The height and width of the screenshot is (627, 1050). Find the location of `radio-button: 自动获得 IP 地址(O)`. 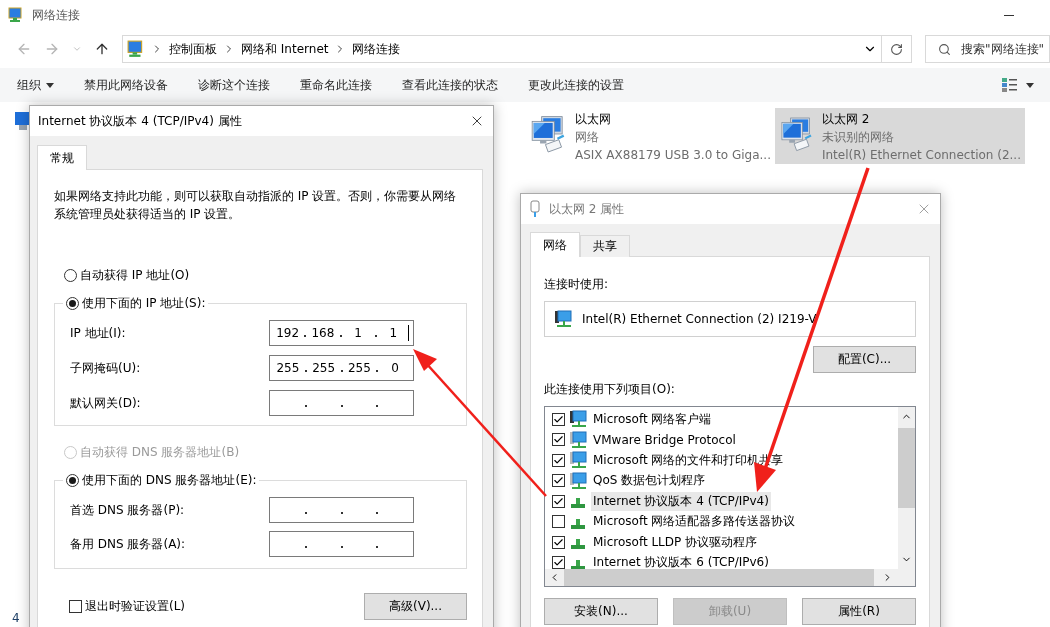

radio-button: 自动获得 IP 地址(O) is located at coordinates (265, 275).